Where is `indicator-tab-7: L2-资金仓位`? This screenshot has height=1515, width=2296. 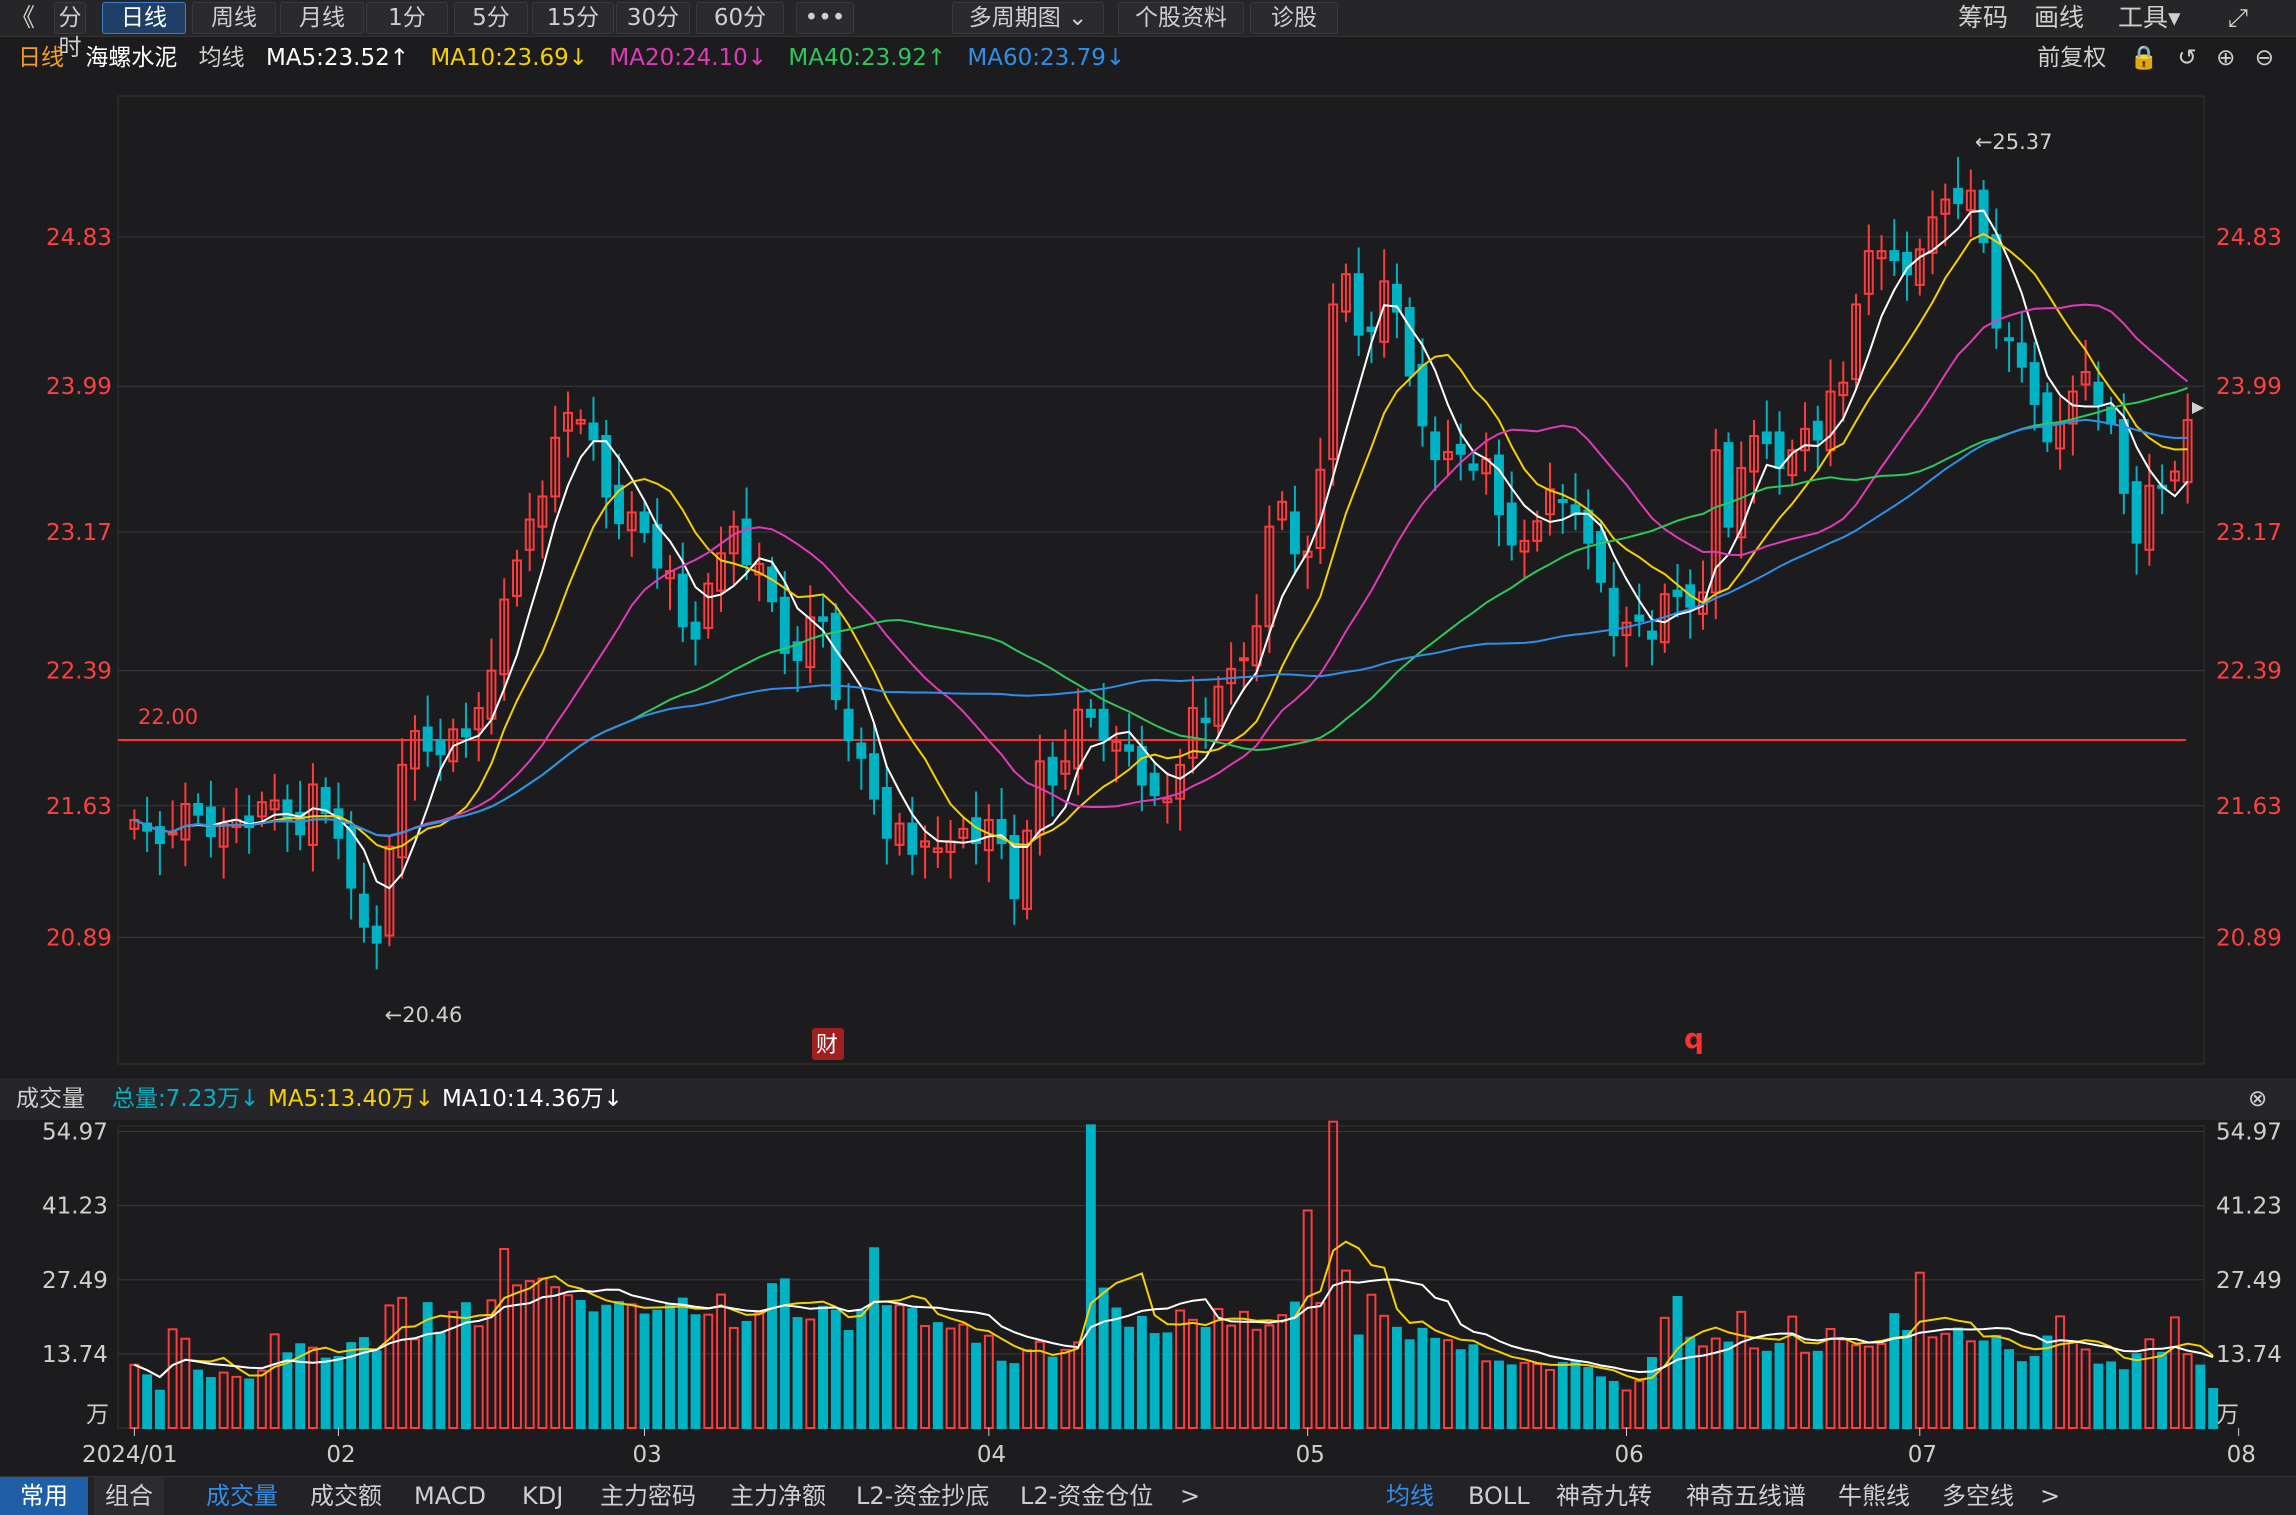 indicator-tab-7: L2-资金仓位 is located at coordinates (1086, 1496).